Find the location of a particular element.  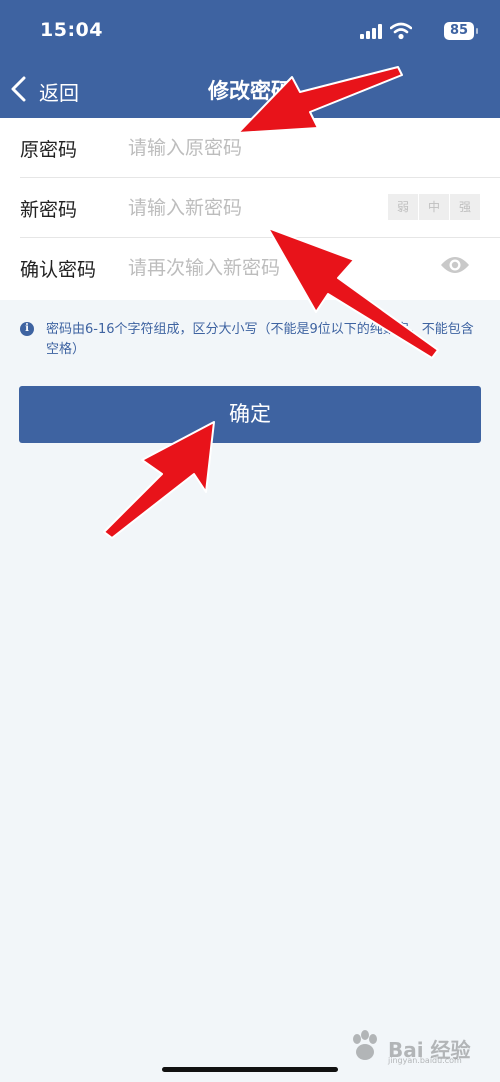

header: 15:04 85 返回 修改密码 is located at coordinates (250, 59).